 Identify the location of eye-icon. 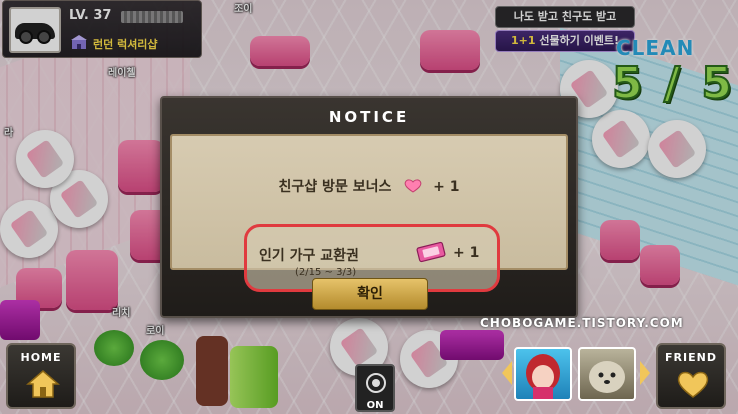
(376, 383).